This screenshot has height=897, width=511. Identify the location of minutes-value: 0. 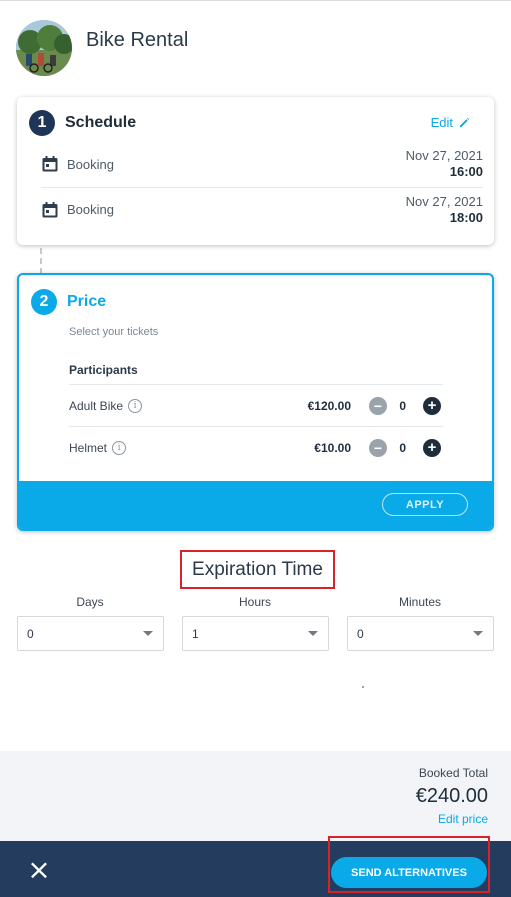
(360, 633).